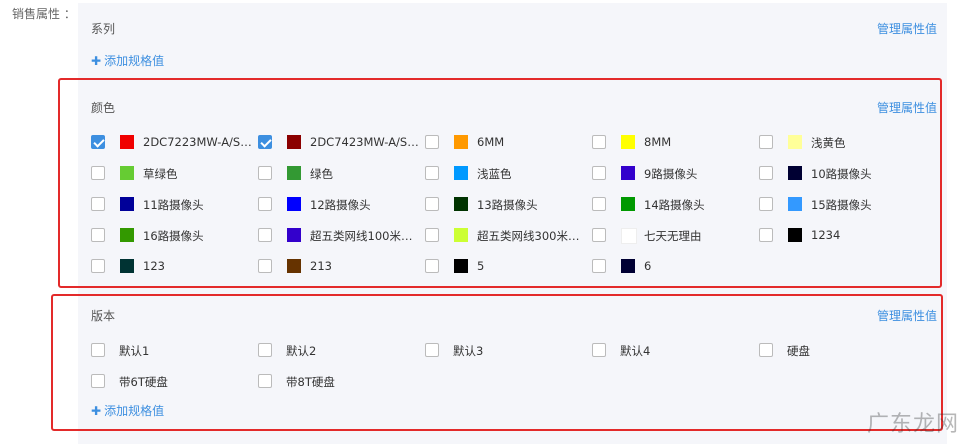  I want to click on option-item: 6, so click(674, 267).